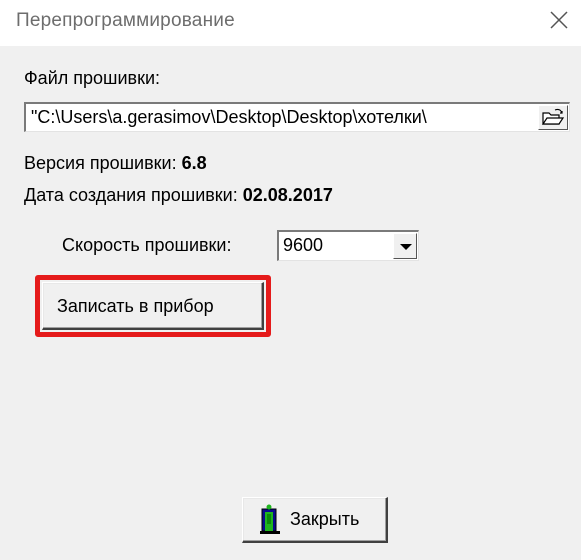 The image size is (581, 560). What do you see at coordinates (287, 195) in the screenshot?
I see `firmware-date-value: 02.08.2017` at bounding box center [287, 195].